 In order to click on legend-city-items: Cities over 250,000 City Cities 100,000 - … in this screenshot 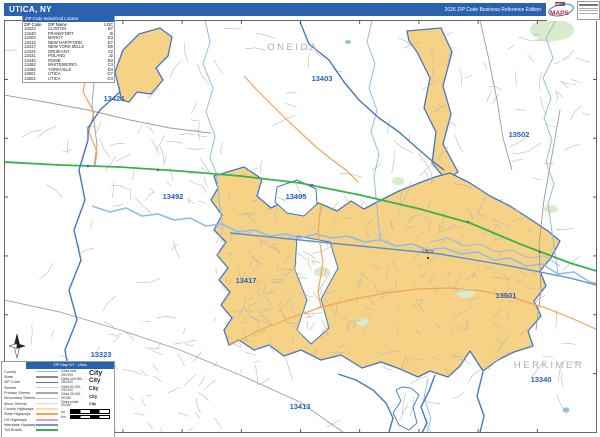, I will do `click(87, 395)`.